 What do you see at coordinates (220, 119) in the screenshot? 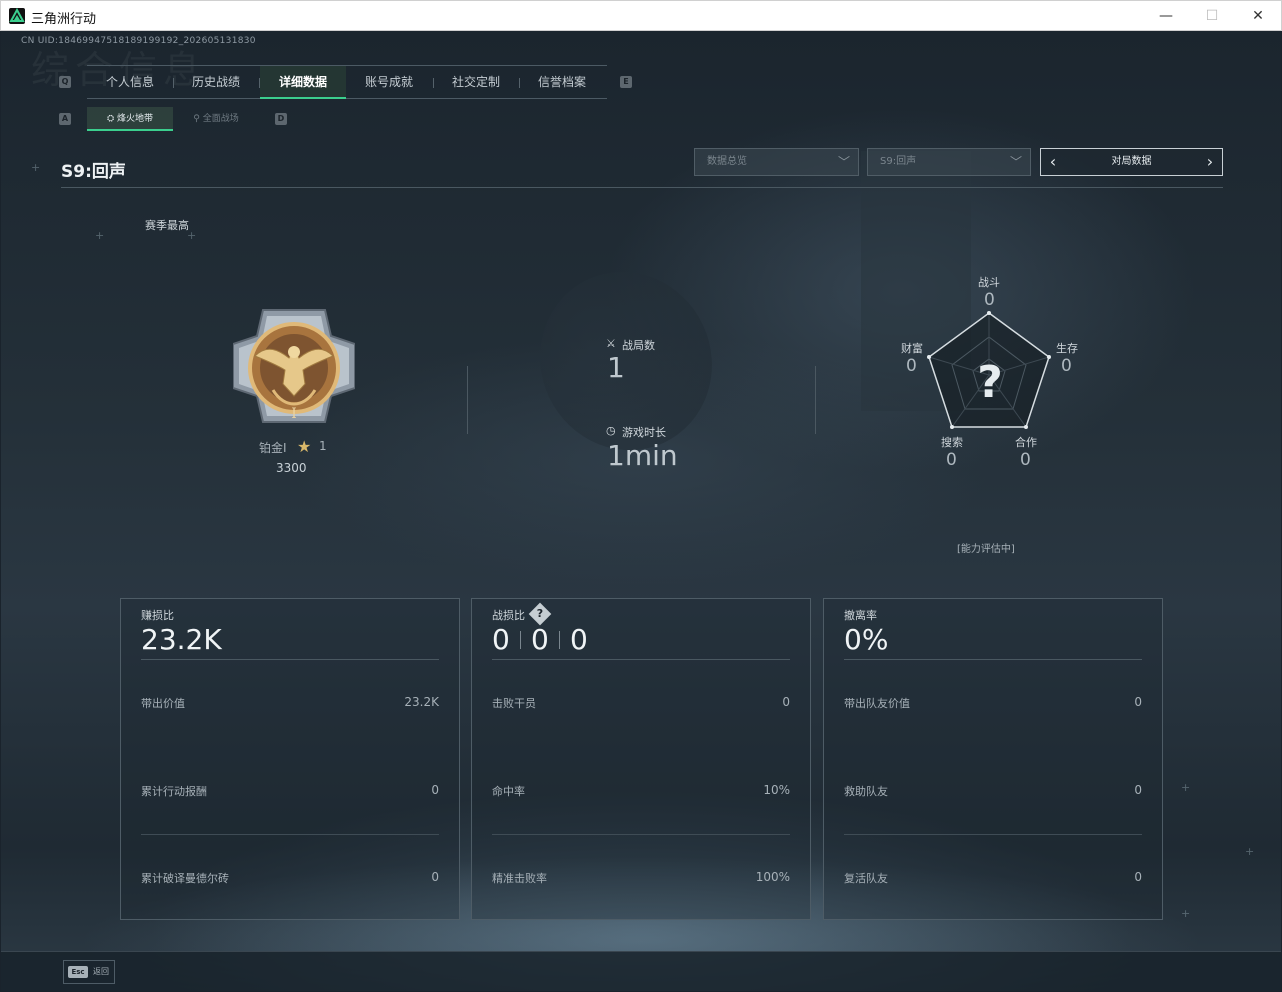
I see `subtab-warfare-label: 全面战场` at bounding box center [220, 119].